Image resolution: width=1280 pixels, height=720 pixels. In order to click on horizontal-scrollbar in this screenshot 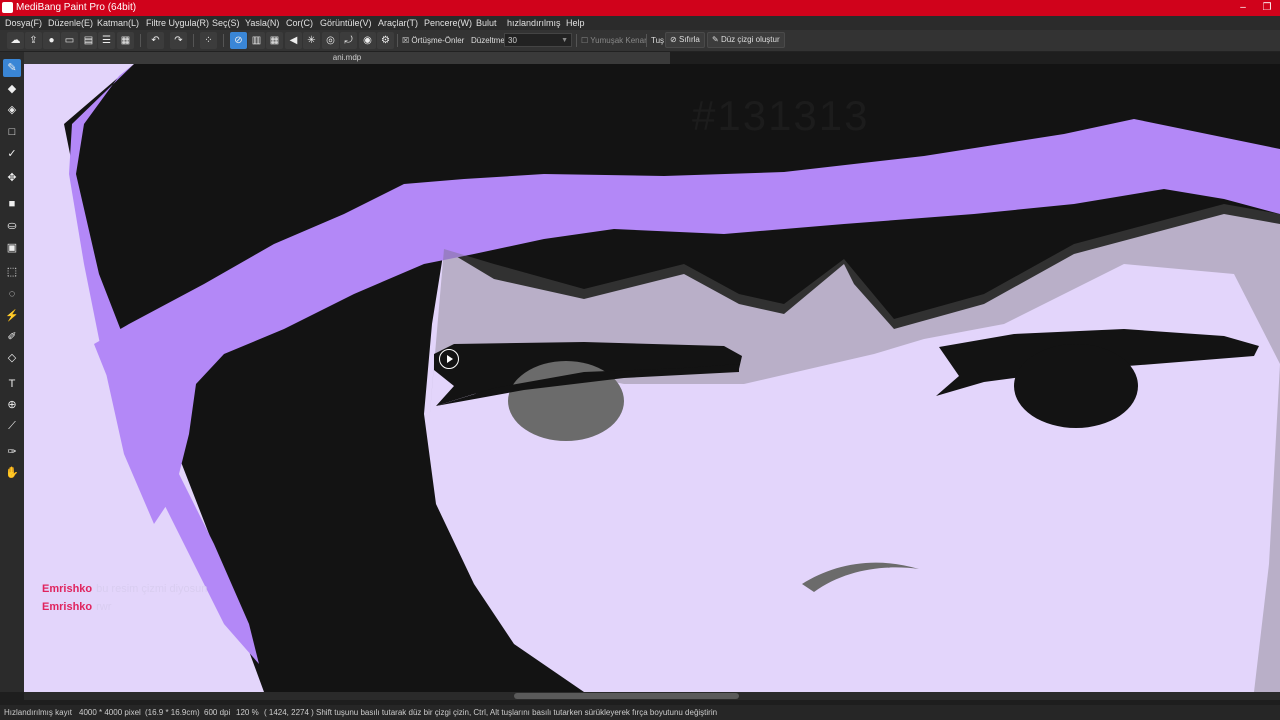, I will do `click(652, 696)`.